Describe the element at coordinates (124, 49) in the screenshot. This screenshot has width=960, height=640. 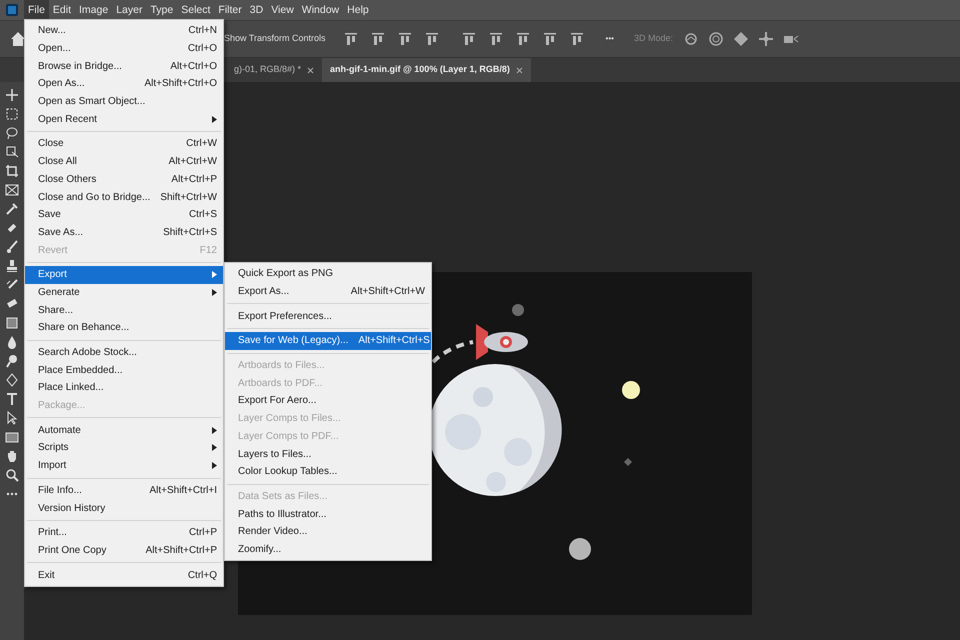
I see `menu-item: Open... Ctrl+O` at that location.